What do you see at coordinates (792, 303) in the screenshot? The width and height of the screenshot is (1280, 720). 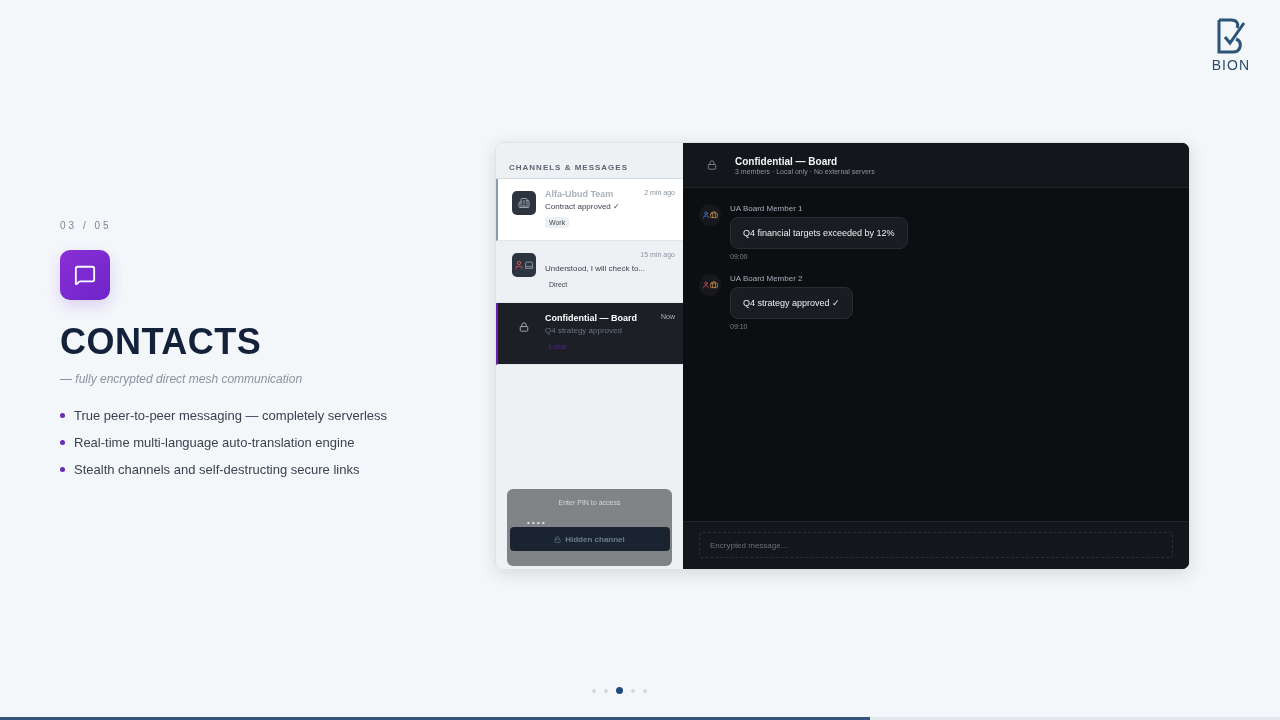 I see `message-bubble: Q4 strategy approved ✓` at bounding box center [792, 303].